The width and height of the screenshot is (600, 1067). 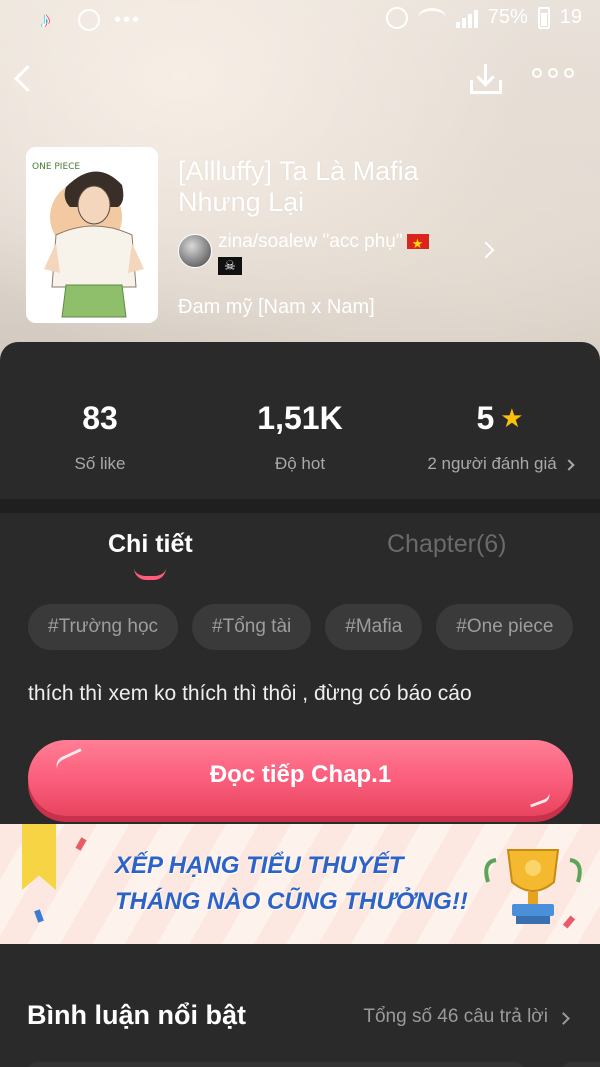 I want to click on alarm-icon, so click(x=396, y=17).